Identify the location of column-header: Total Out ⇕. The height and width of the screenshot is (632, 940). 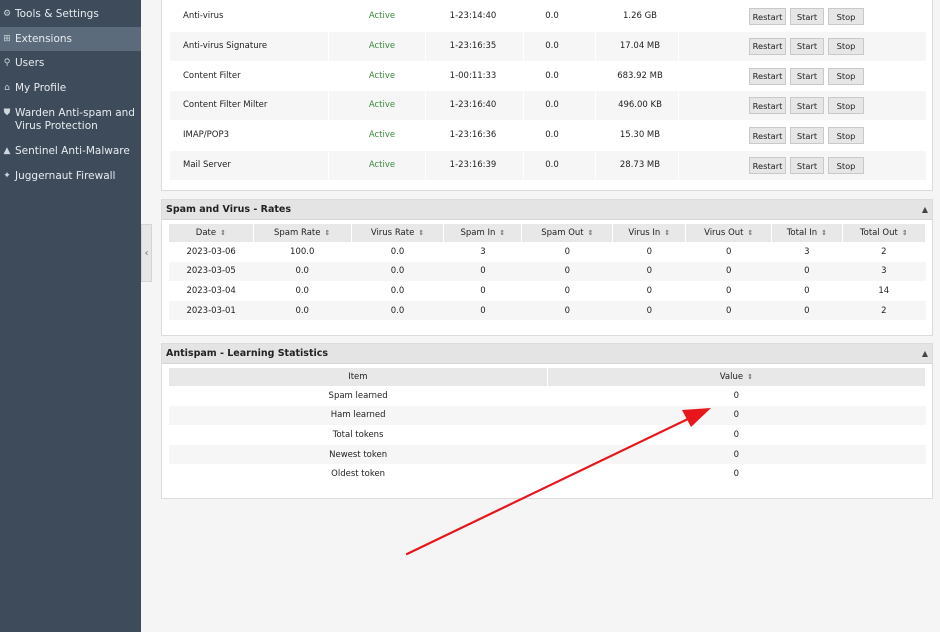
(884, 233).